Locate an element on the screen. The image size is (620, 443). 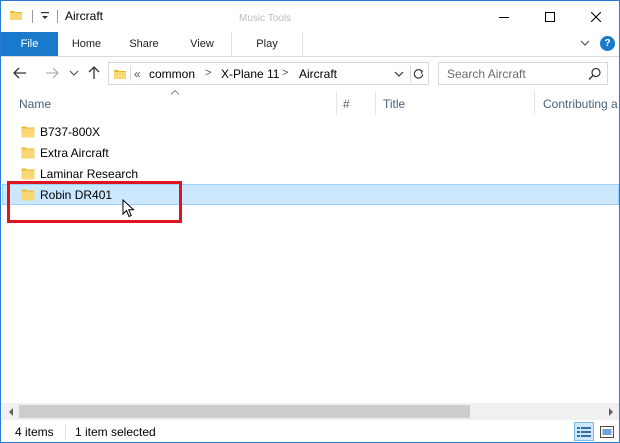
status-separator is located at coordinates (65, 431).